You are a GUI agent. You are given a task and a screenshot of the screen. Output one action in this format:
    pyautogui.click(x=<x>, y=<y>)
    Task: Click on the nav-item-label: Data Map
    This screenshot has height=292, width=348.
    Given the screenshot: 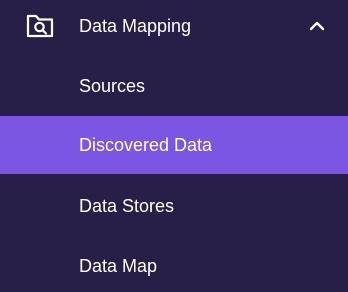 What is the action you would take?
    pyautogui.click(x=118, y=266)
    